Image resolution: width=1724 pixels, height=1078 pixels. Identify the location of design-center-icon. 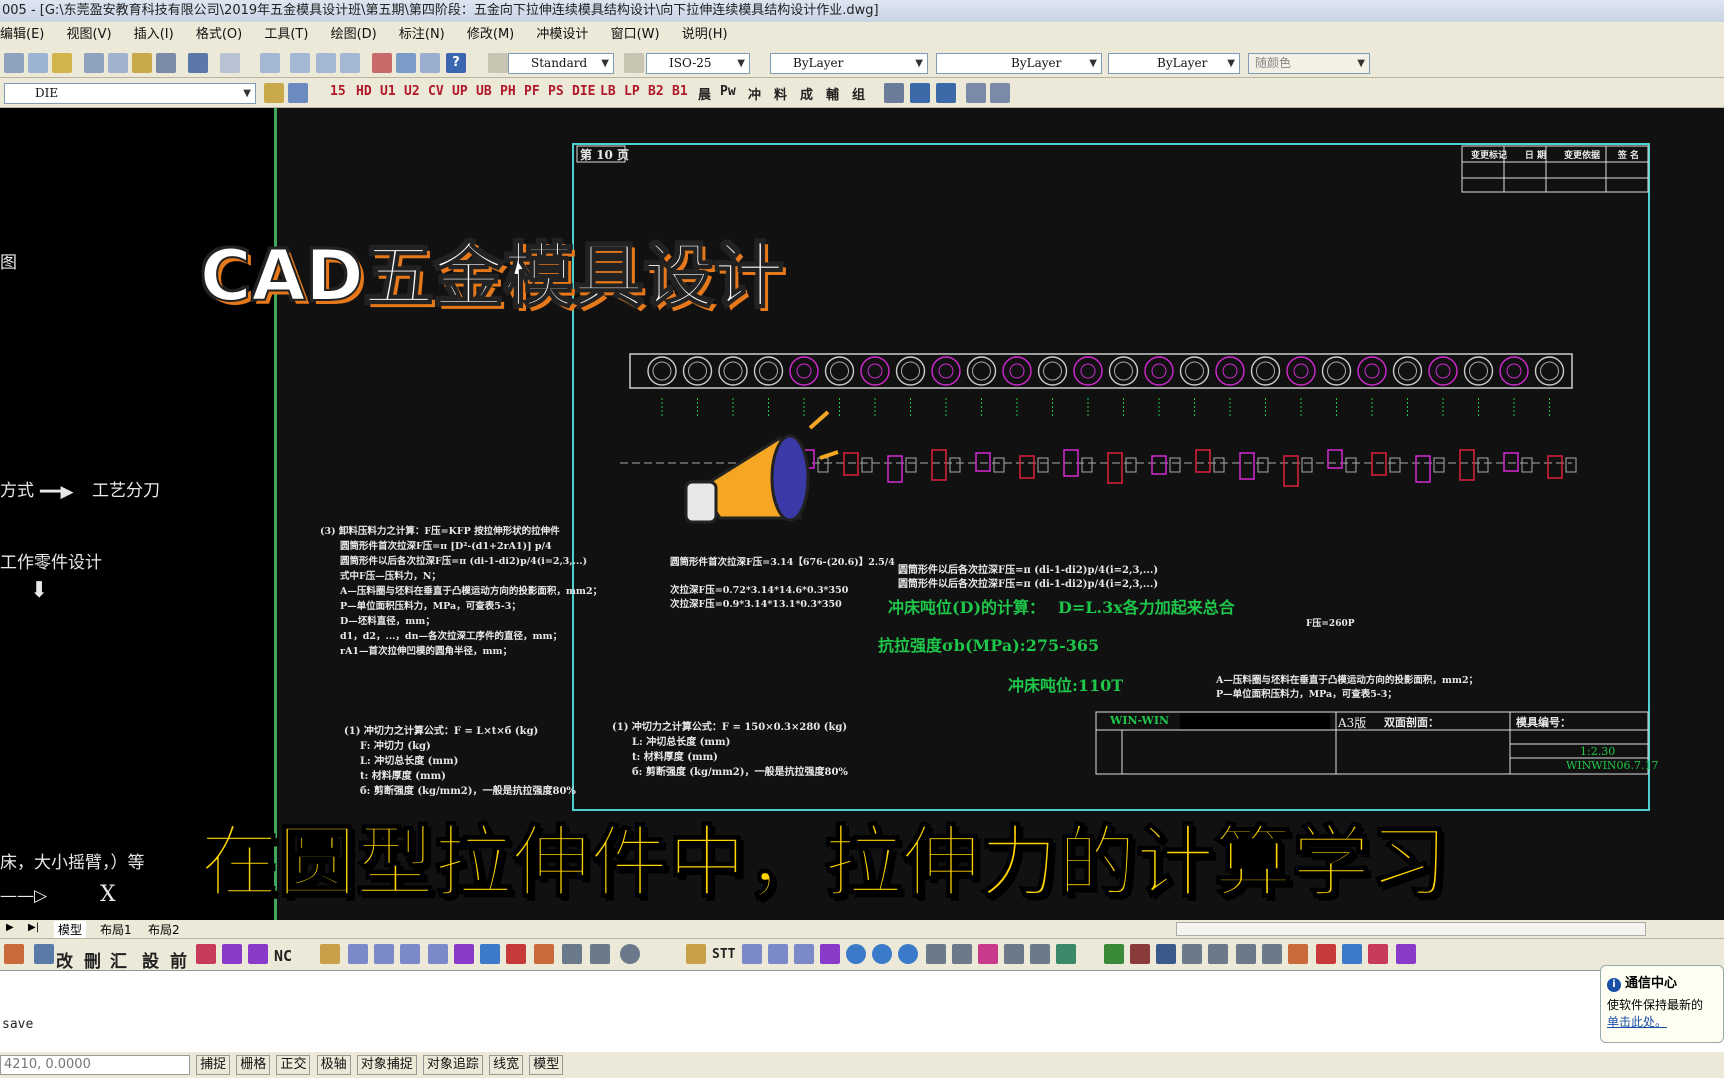
(406, 63).